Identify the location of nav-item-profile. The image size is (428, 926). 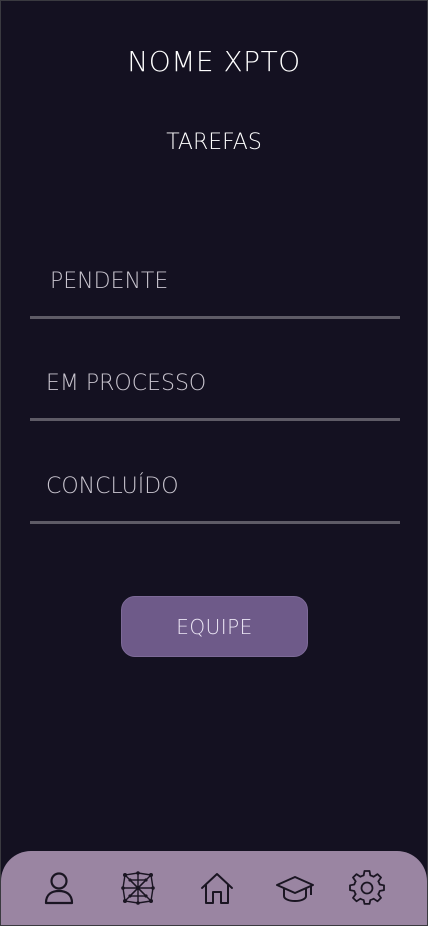
(59, 888).